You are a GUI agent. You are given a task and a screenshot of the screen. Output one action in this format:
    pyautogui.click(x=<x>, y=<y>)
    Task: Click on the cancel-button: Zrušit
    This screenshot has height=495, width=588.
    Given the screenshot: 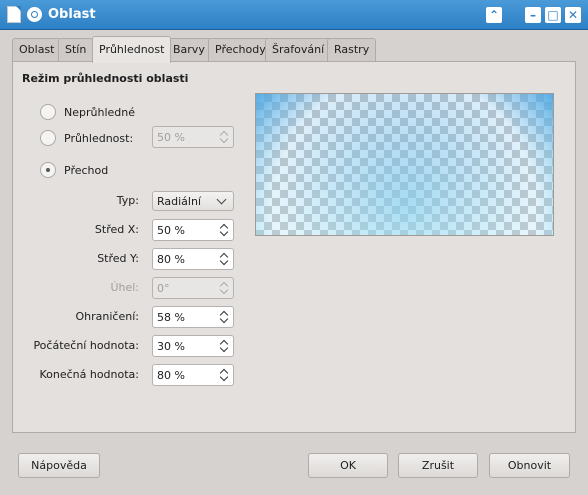 What is the action you would take?
    pyautogui.click(x=438, y=465)
    